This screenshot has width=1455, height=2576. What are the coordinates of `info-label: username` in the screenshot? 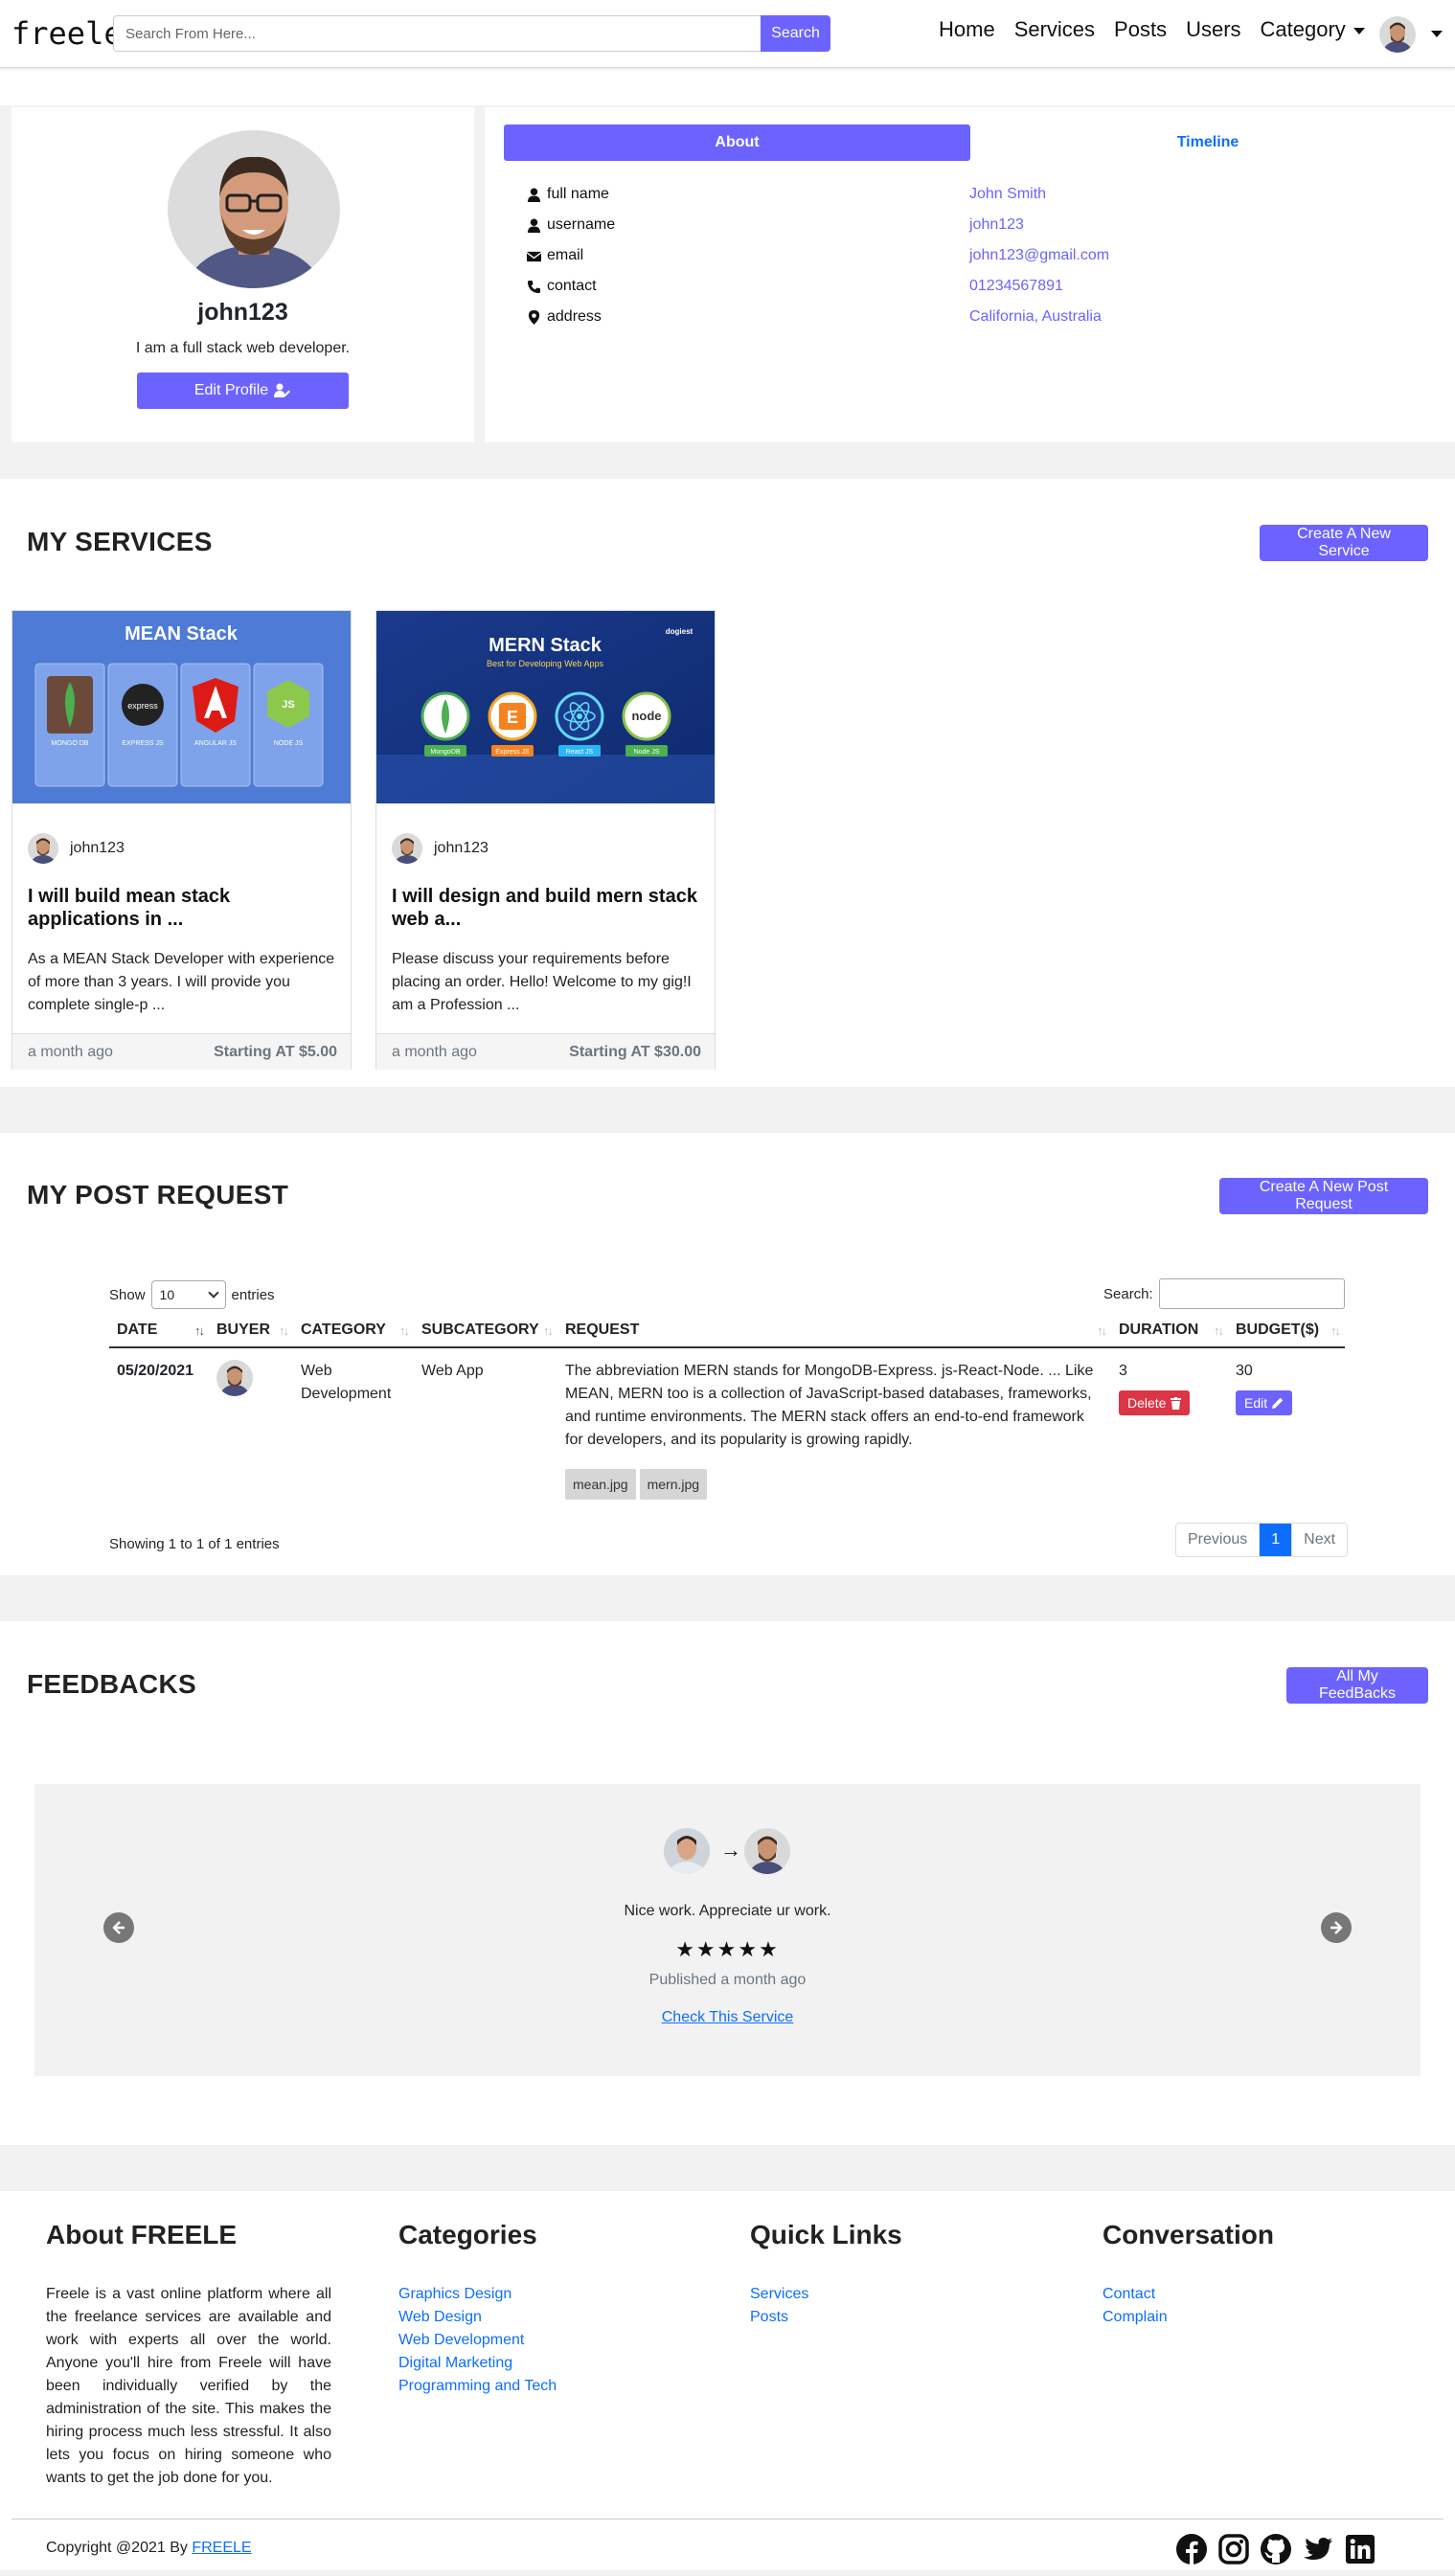 It's located at (581, 224).